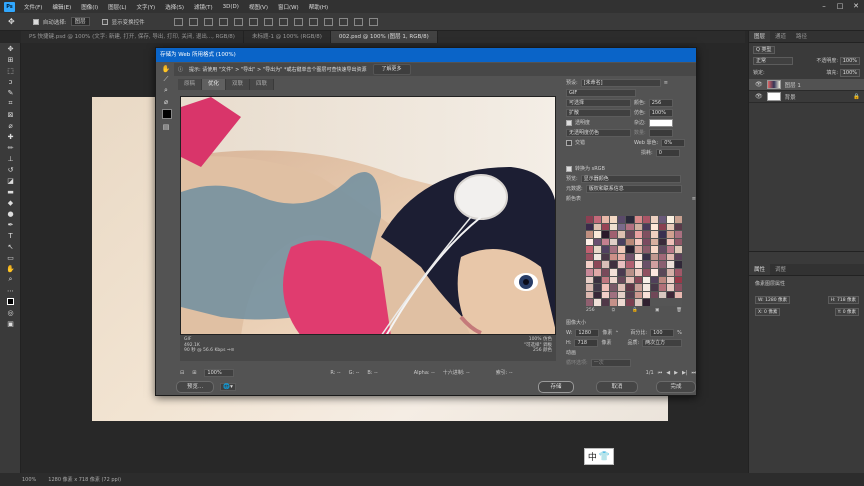  What do you see at coordinates (287, 37) in the screenshot?
I see `tab-untitled-1: 未标题-1 @ 100% (RGB/8)` at bounding box center [287, 37].